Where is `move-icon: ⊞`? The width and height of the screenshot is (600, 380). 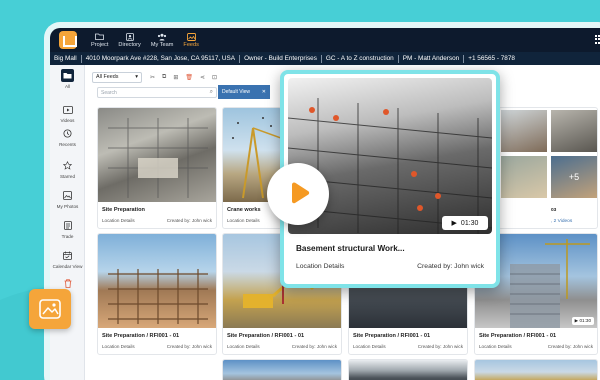 move-icon: ⊞ is located at coordinates (175, 77).